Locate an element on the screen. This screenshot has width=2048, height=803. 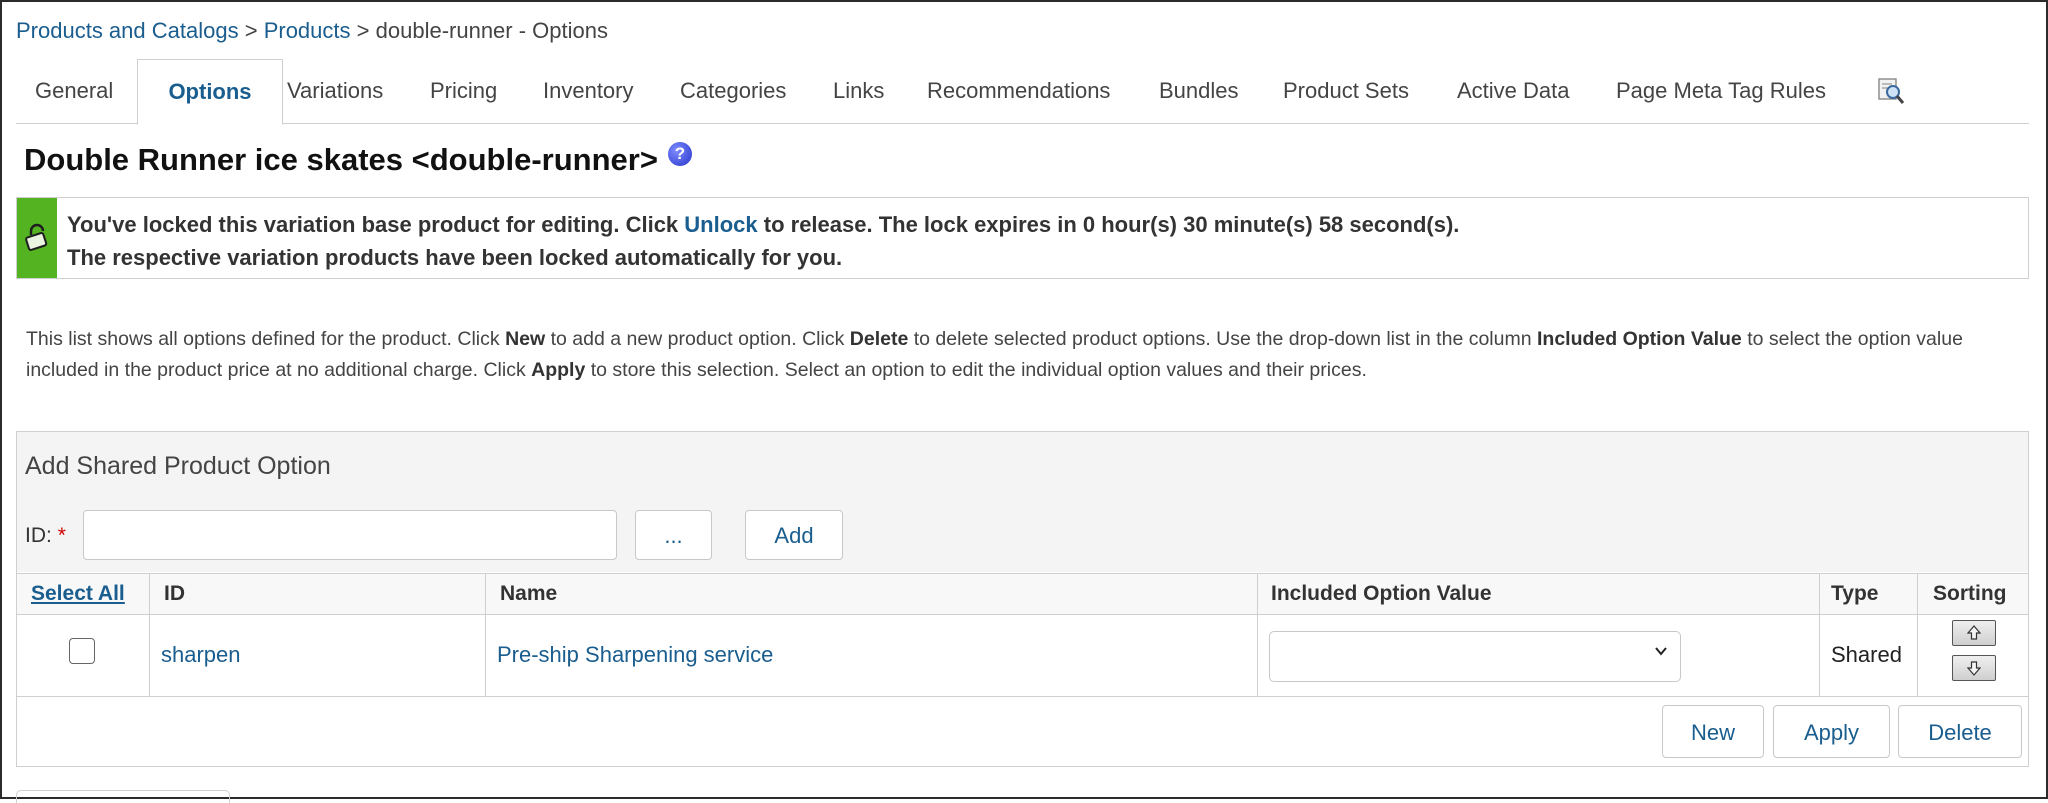
move-up-button is located at coordinates (1974, 633).